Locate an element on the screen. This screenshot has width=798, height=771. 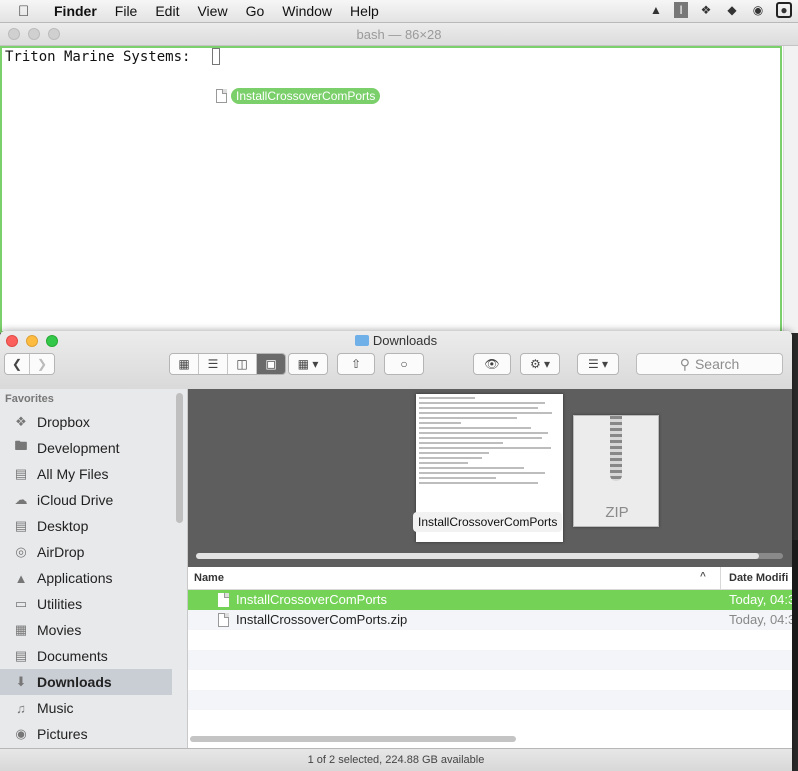
table-row: InstallCrossoverComPorts Today, 04:3 is located at coordinates (490, 600).